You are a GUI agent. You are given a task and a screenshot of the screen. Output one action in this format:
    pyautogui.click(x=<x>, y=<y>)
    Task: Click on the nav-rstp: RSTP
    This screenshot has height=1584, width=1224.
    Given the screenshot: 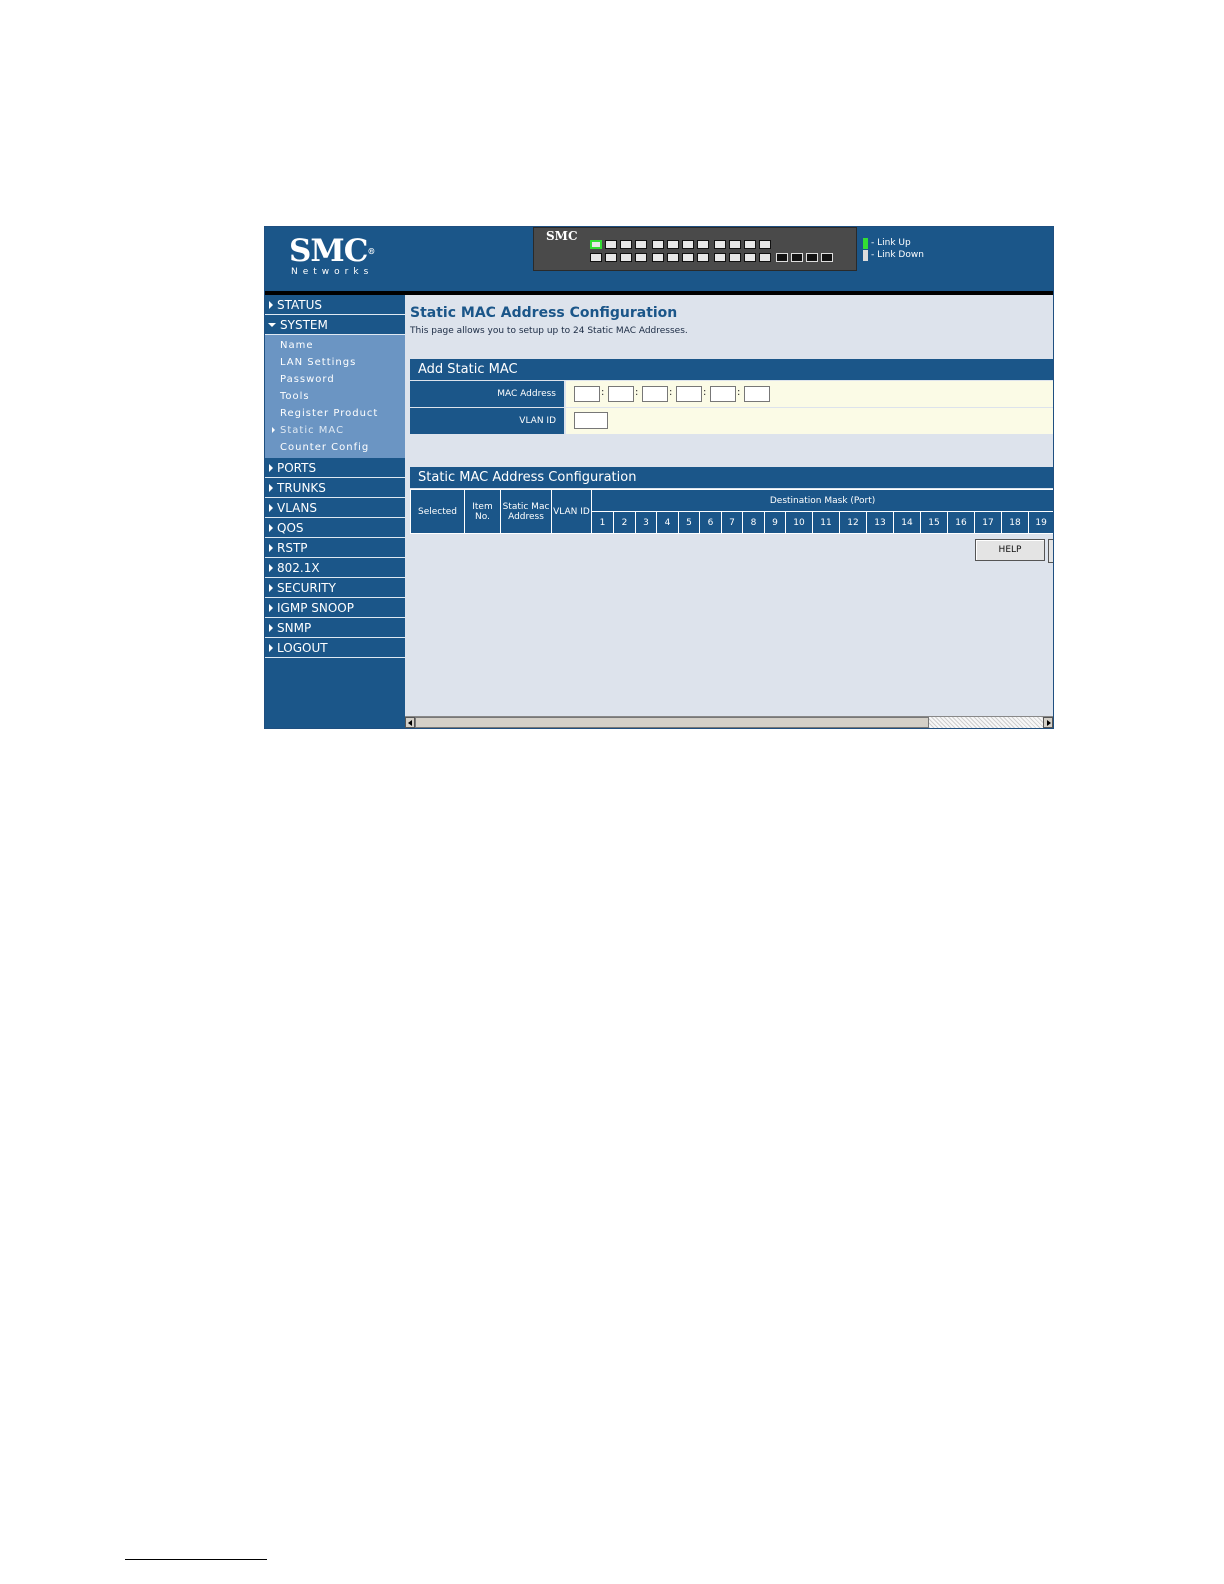 What is the action you would take?
    pyautogui.click(x=335, y=548)
    